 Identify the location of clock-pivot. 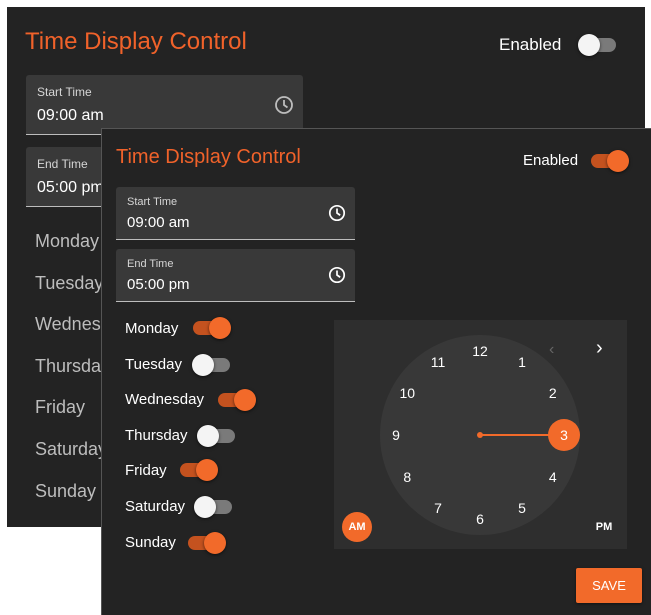
(480, 435).